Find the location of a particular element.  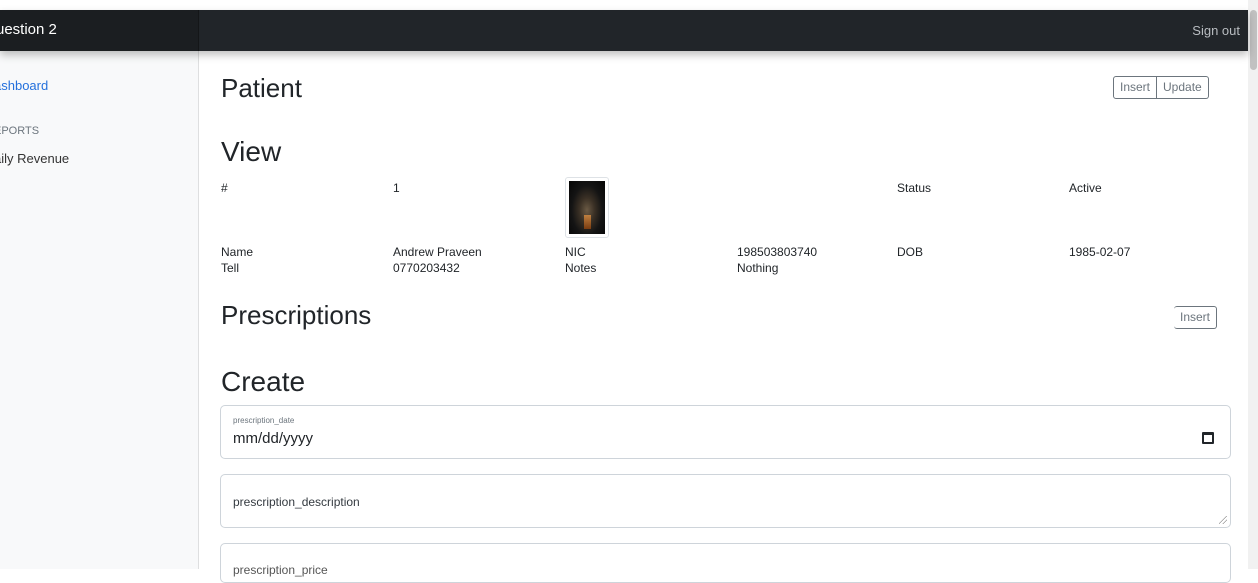

patient-insert-button: Insert is located at coordinates (1135, 87).